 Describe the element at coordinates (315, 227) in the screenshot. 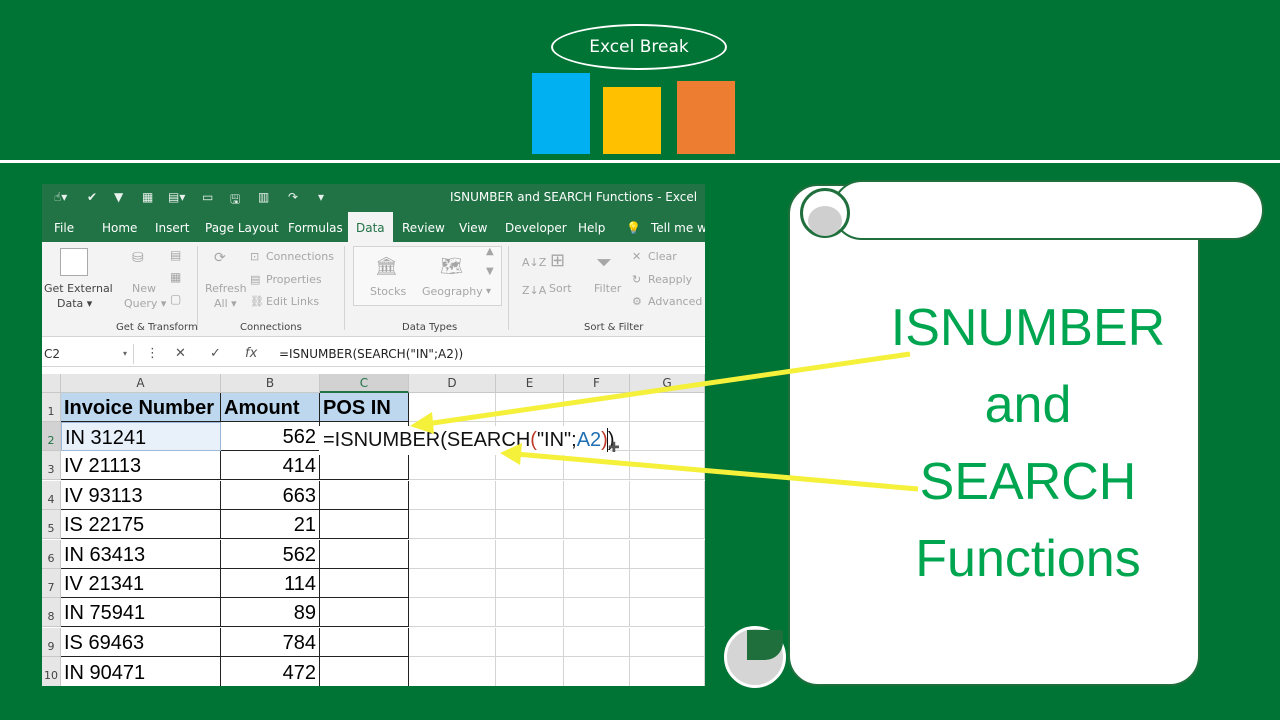

I see `tab-formulas: Formulas` at that location.